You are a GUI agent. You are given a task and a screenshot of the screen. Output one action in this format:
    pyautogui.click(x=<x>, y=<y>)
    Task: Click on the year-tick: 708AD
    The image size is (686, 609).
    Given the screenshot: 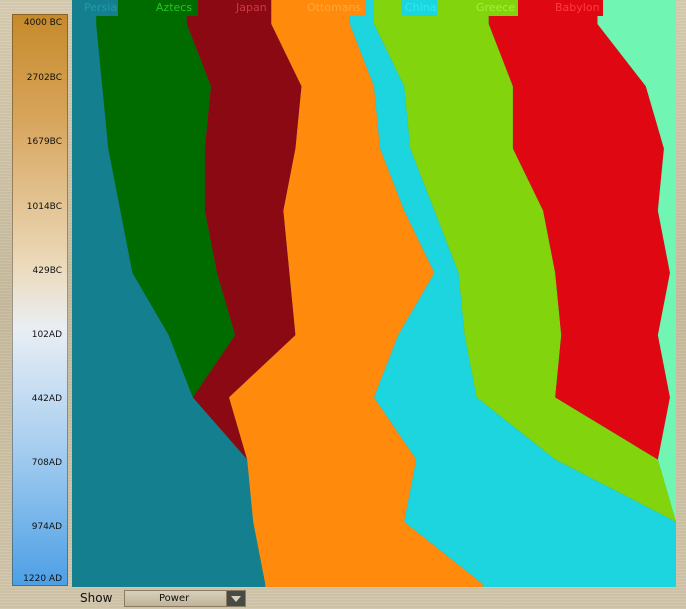 What is the action you would take?
    pyautogui.click(x=46, y=463)
    